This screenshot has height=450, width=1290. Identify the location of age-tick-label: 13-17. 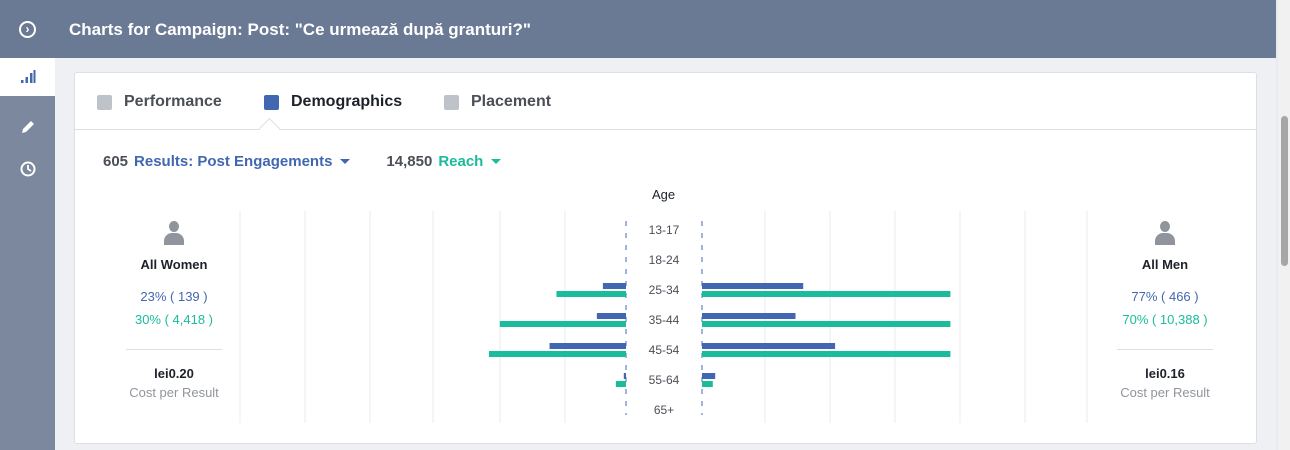
(664, 230).